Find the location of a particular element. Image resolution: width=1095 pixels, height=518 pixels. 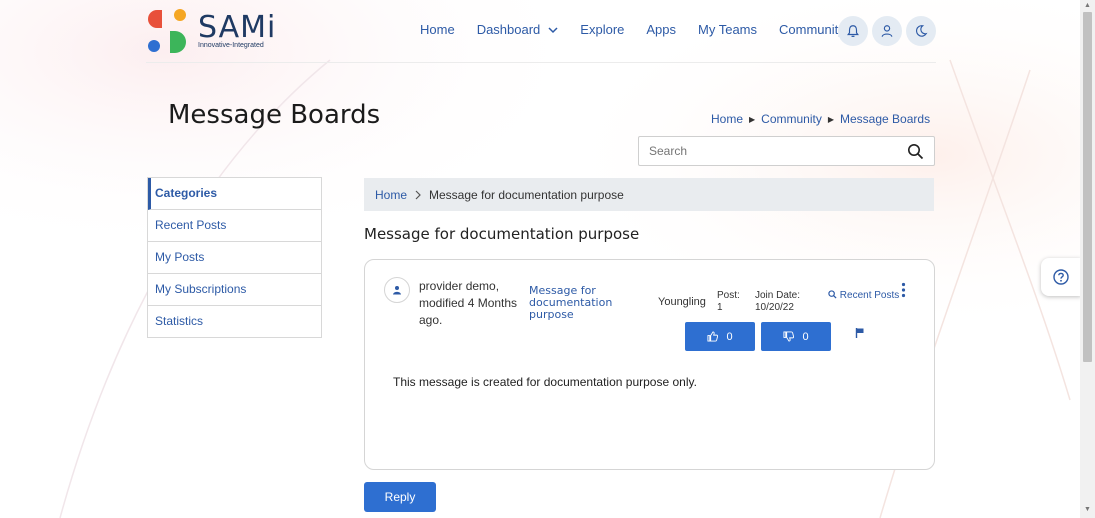

sidebar-item-statistics: Statistics is located at coordinates (234, 321).